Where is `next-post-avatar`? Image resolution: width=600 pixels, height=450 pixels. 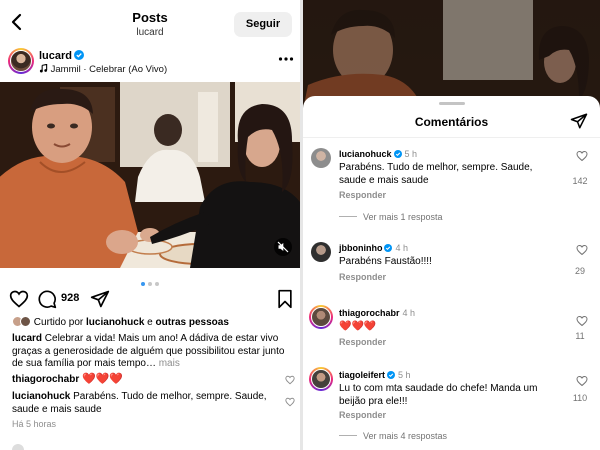
next-post-avatar is located at coordinates (18, 447).